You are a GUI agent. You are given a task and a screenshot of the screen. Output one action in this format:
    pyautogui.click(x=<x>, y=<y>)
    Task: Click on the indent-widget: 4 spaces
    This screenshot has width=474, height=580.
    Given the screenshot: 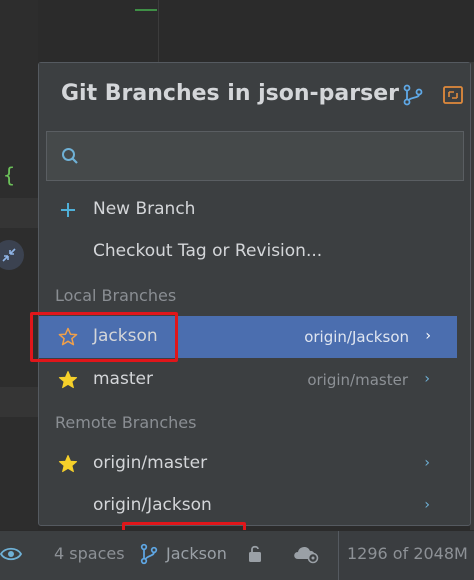 What is the action you would take?
    pyautogui.click(x=89, y=553)
    